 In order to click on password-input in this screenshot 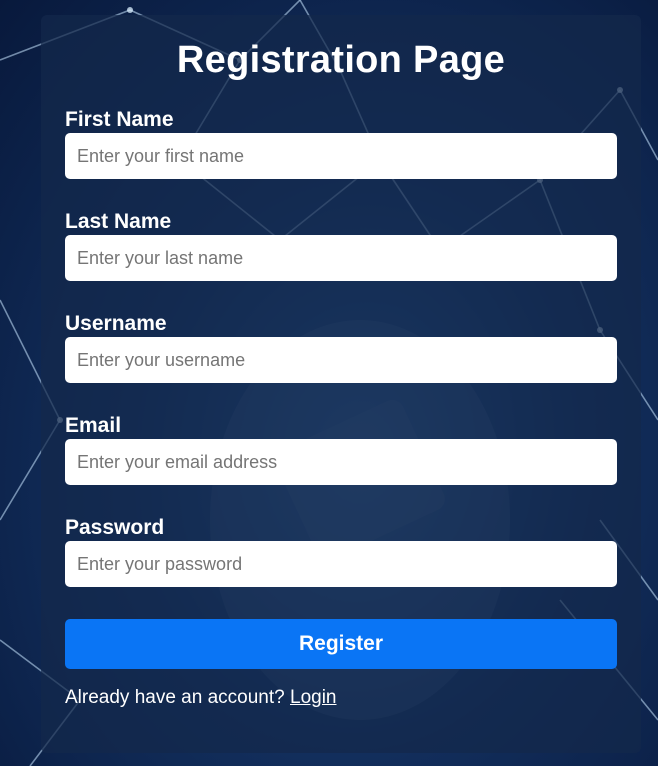, I will do `click(341, 564)`.